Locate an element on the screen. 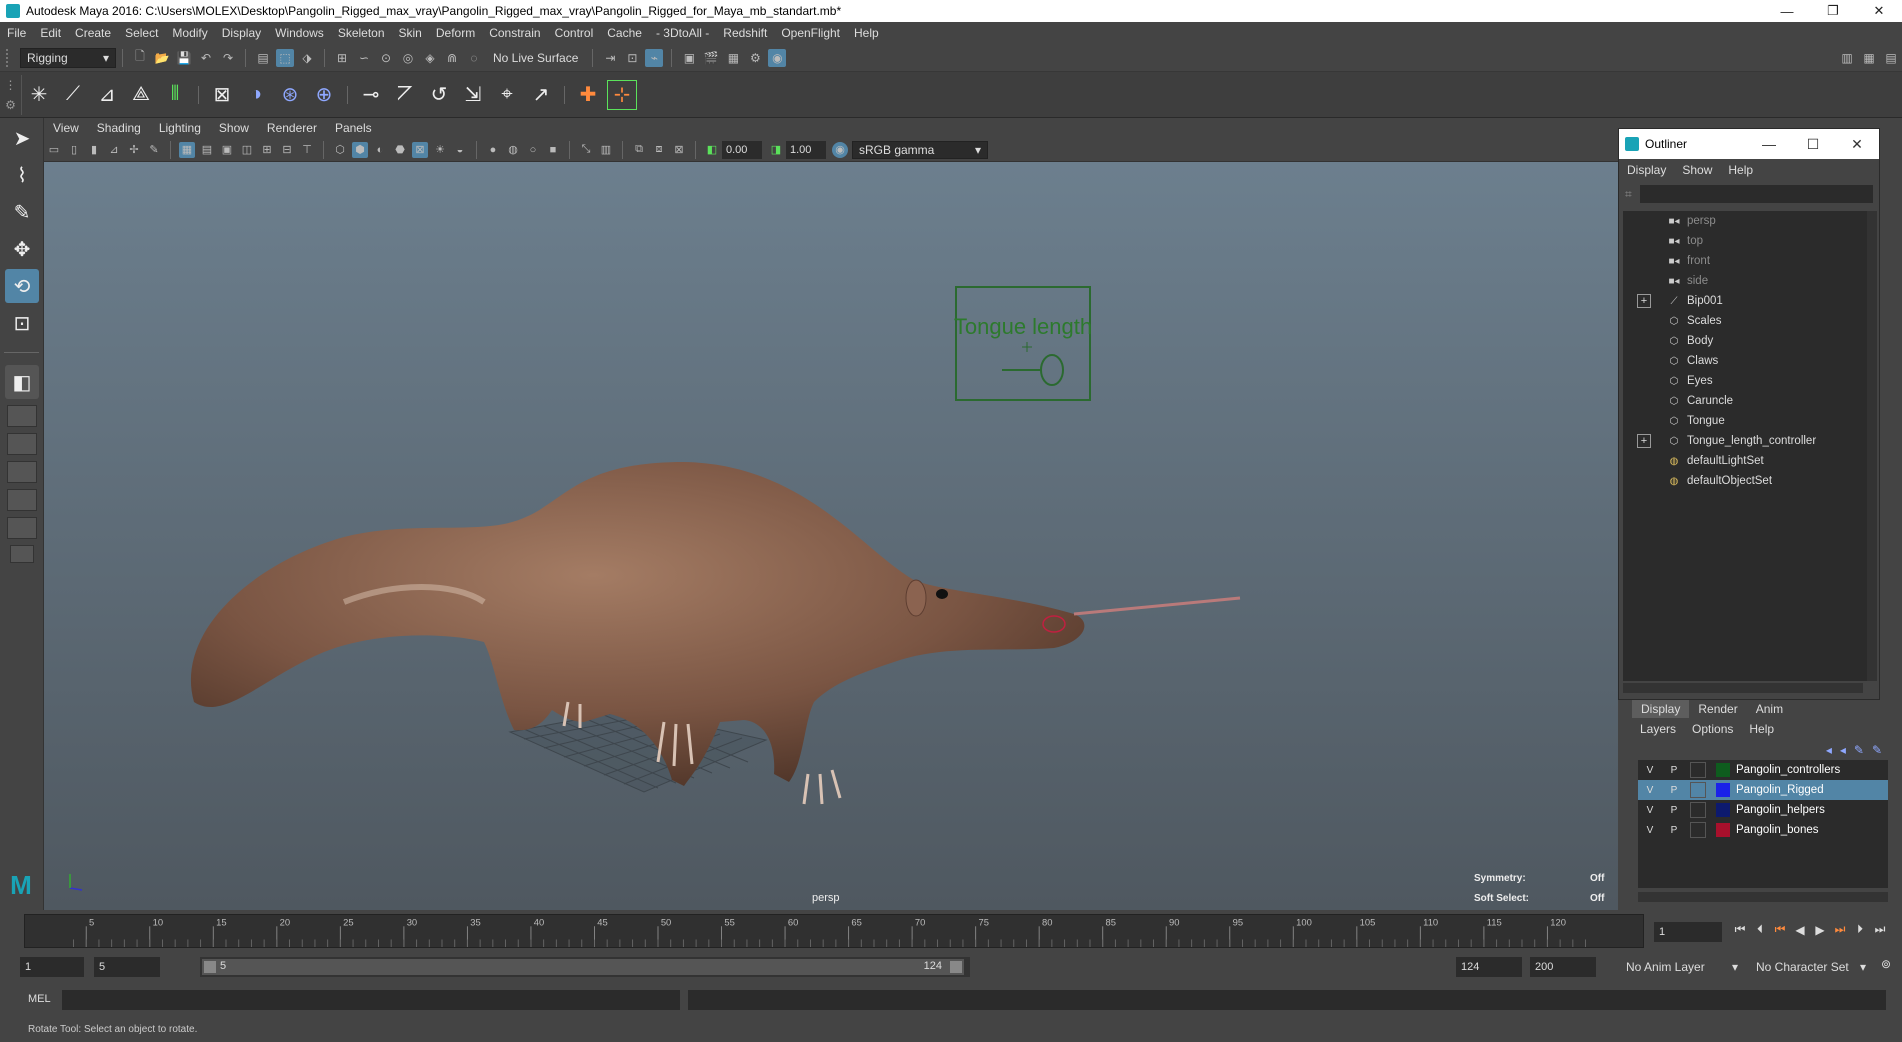 The width and height of the screenshot is (1902, 1042). layer-menu-layers: Layers is located at coordinates (1658, 729).